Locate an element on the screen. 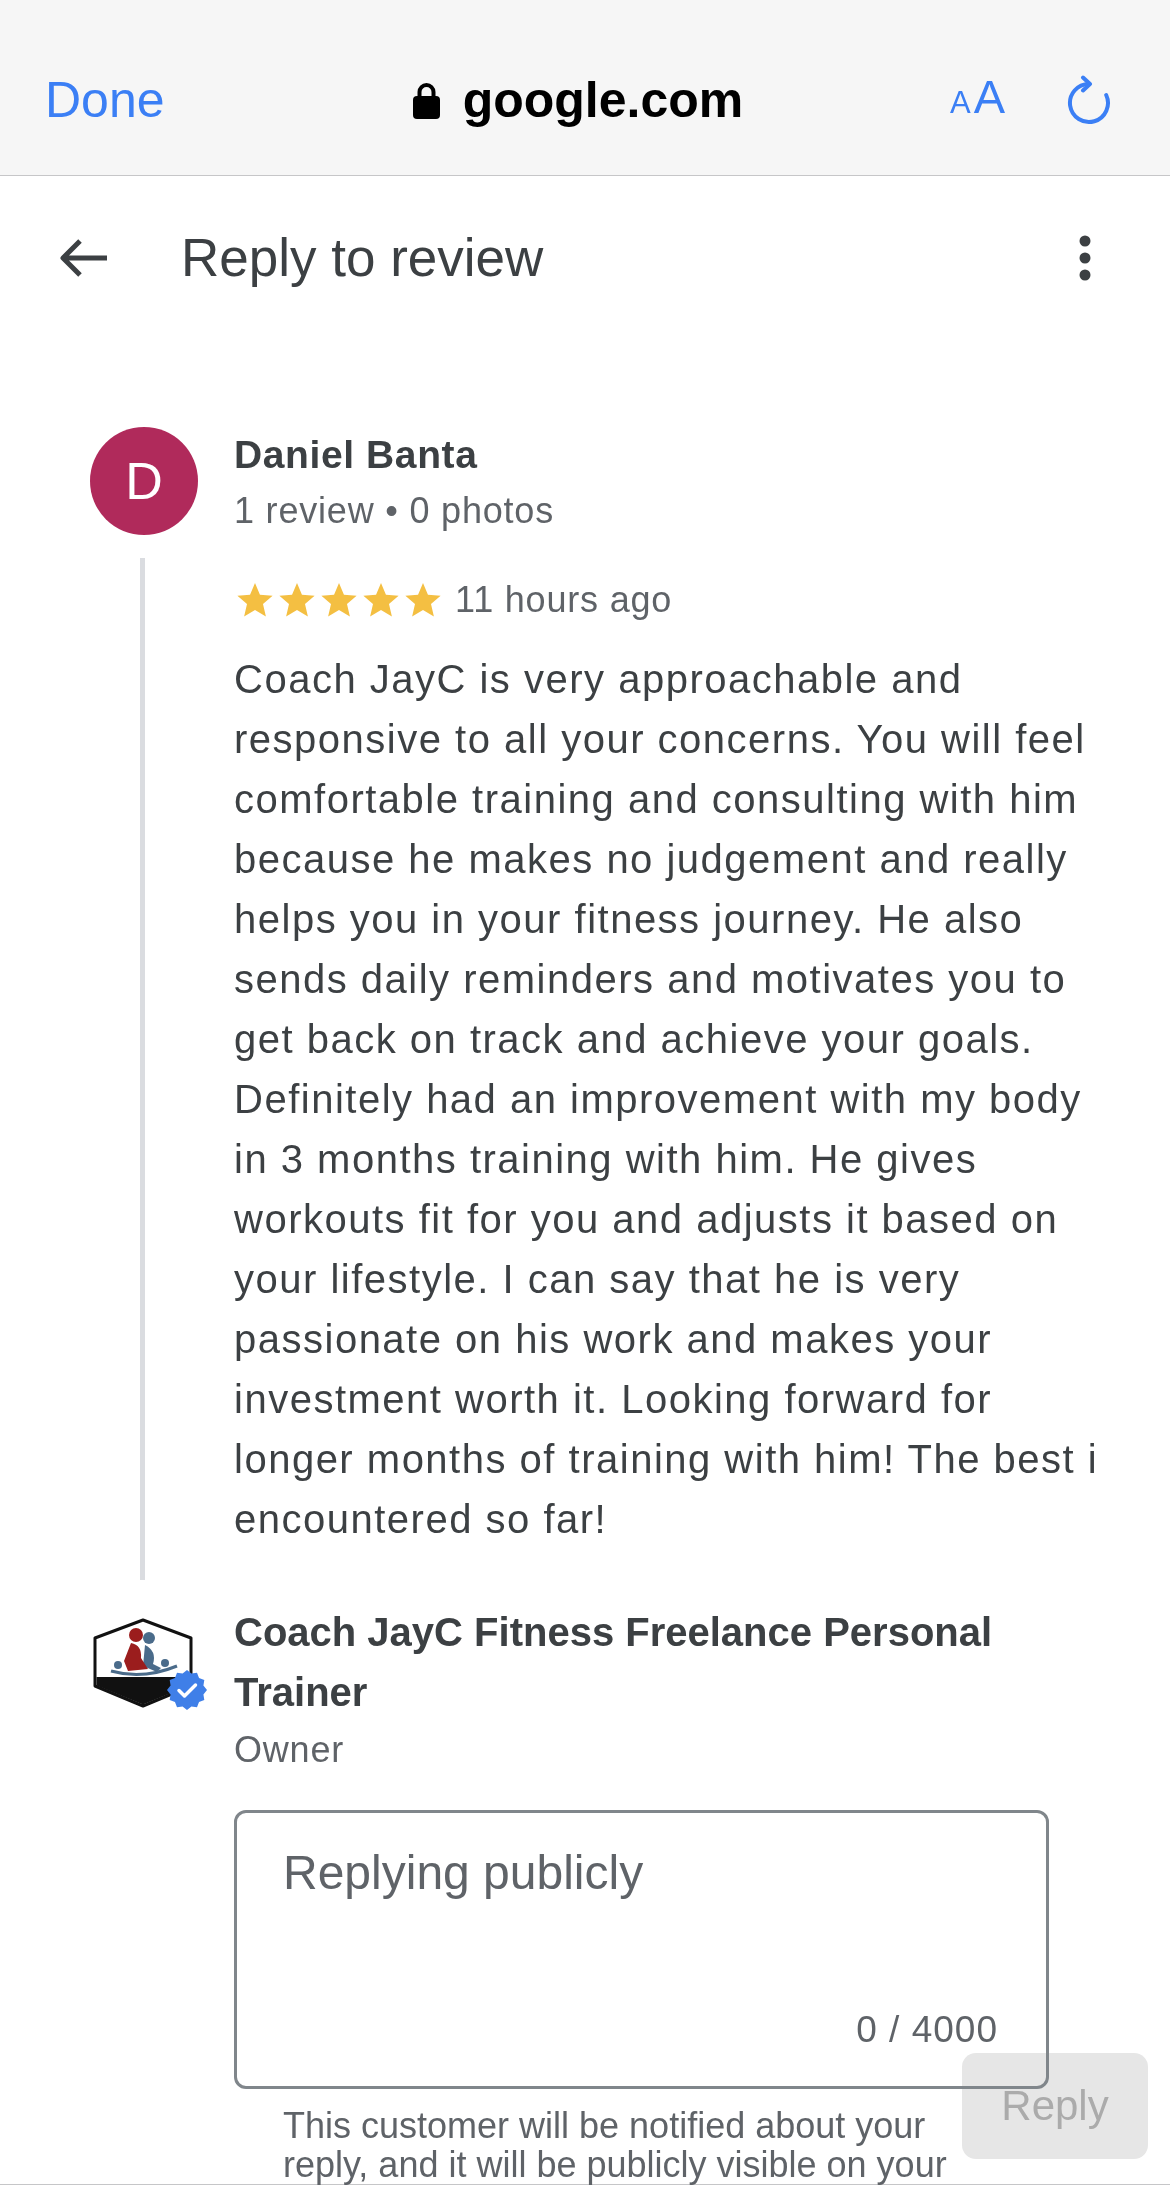 Image resolution: width=1170 pixels, height=2187 pixels. reload-icon is located at coordinates (1089, 99).